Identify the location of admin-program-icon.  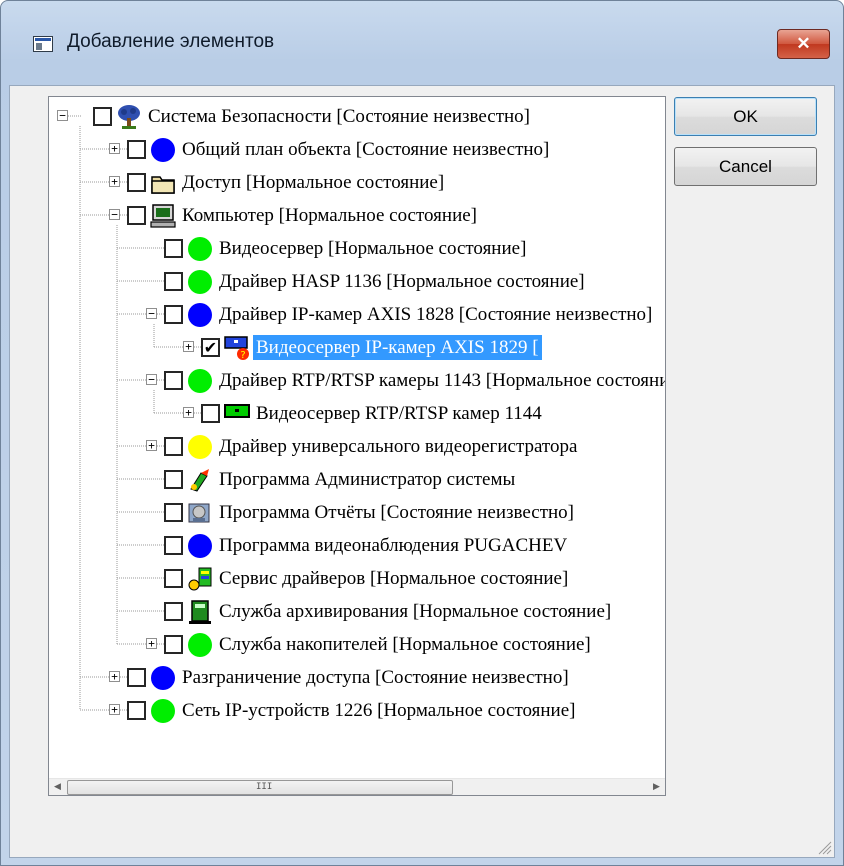
(200, 480).